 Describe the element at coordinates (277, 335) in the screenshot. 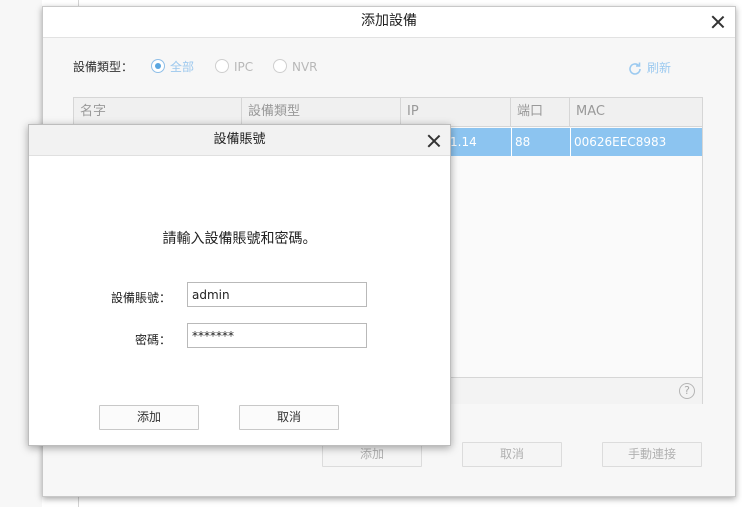

I see `password-input` at that location.